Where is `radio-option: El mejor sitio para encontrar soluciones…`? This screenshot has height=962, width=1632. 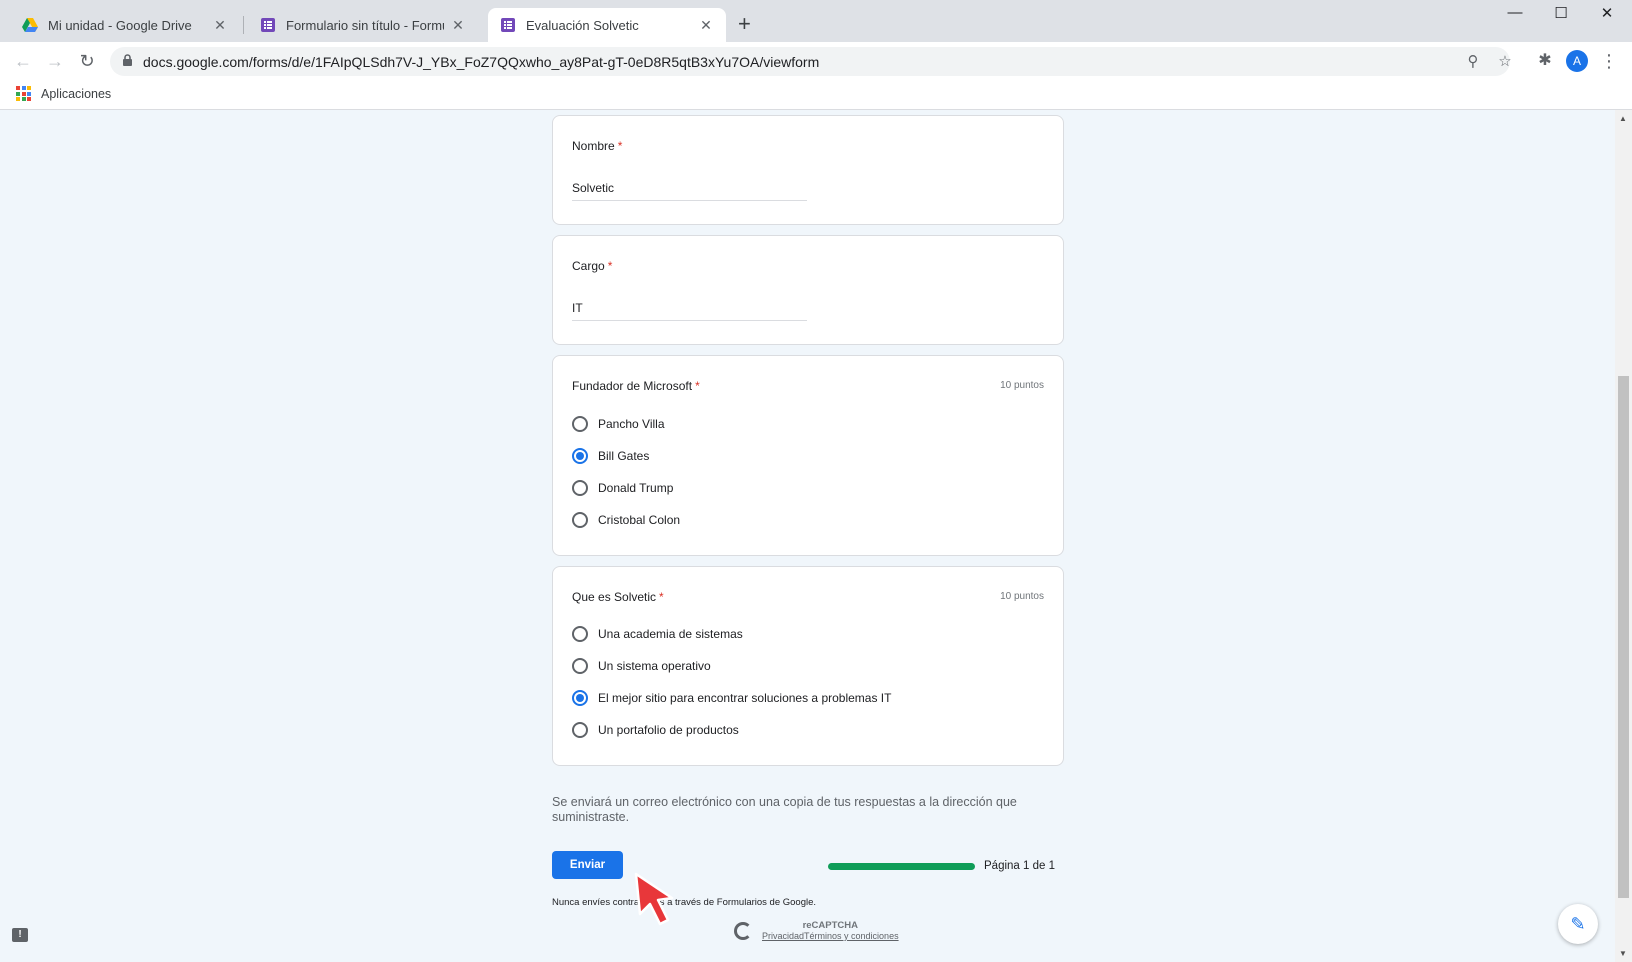
radio-option: El mejor sitio para encontrar soluciones… is located at coordinates (731, 698).